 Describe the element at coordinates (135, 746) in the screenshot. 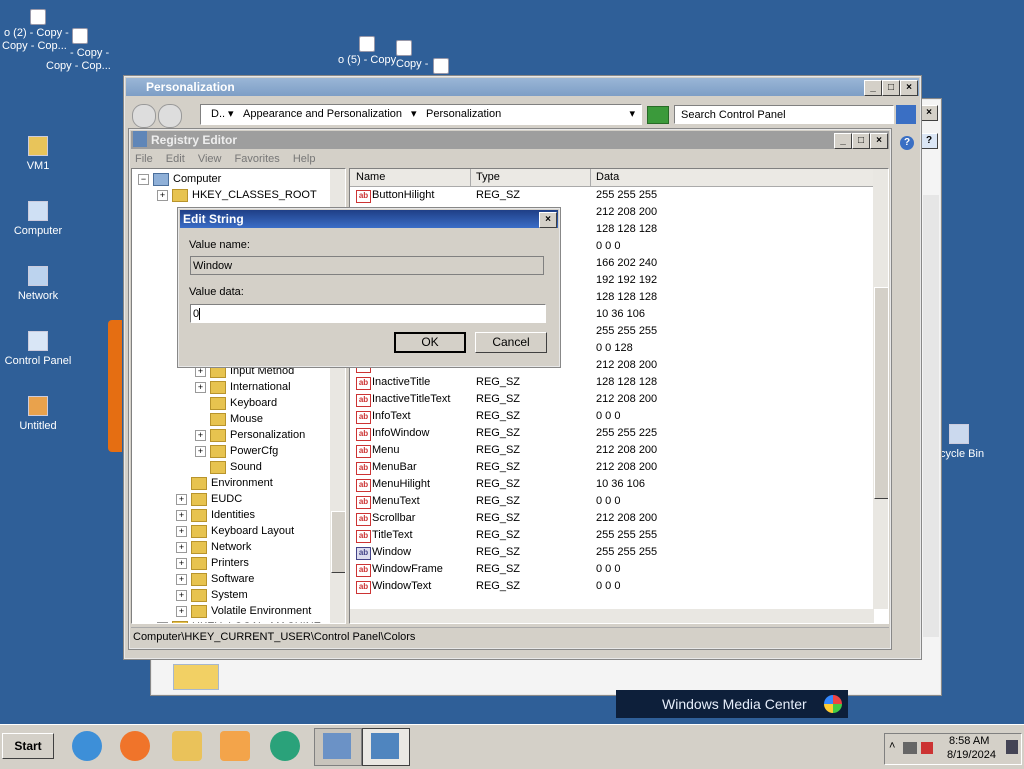

I see `firefox-icon` at that location.